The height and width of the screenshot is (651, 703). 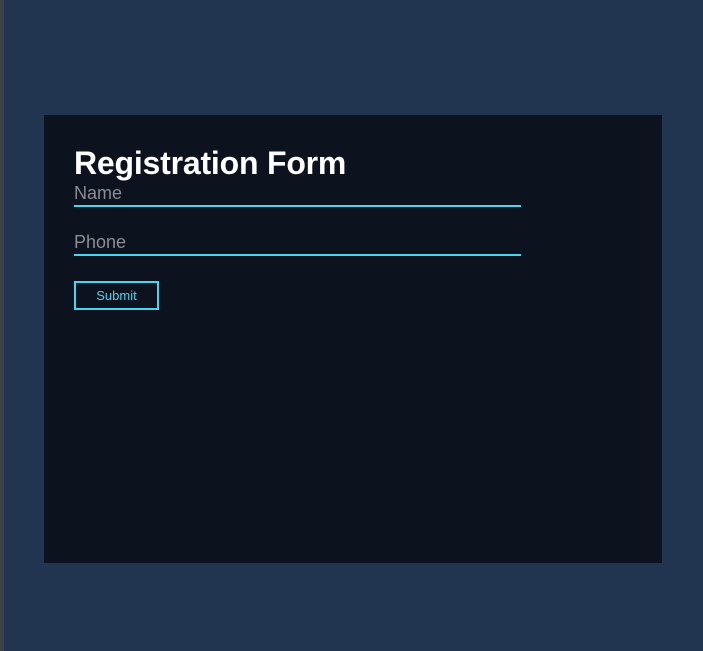 What do you see at coordinates (2, 325) in the screenshot?
I see `window-left-edge` at bounding box center [2, 325].